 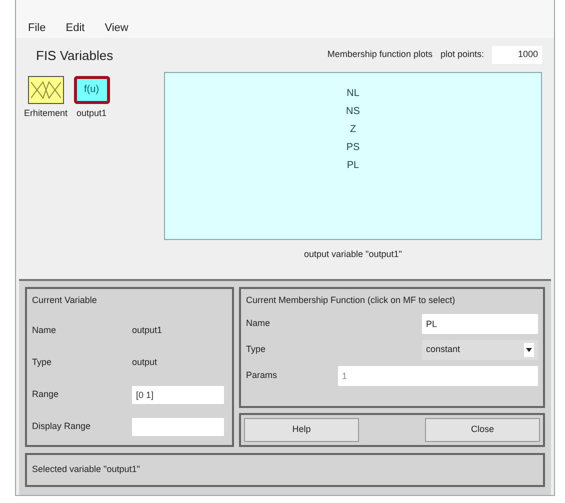 I want to click on input-field: PL, so click(x=480, y=324).